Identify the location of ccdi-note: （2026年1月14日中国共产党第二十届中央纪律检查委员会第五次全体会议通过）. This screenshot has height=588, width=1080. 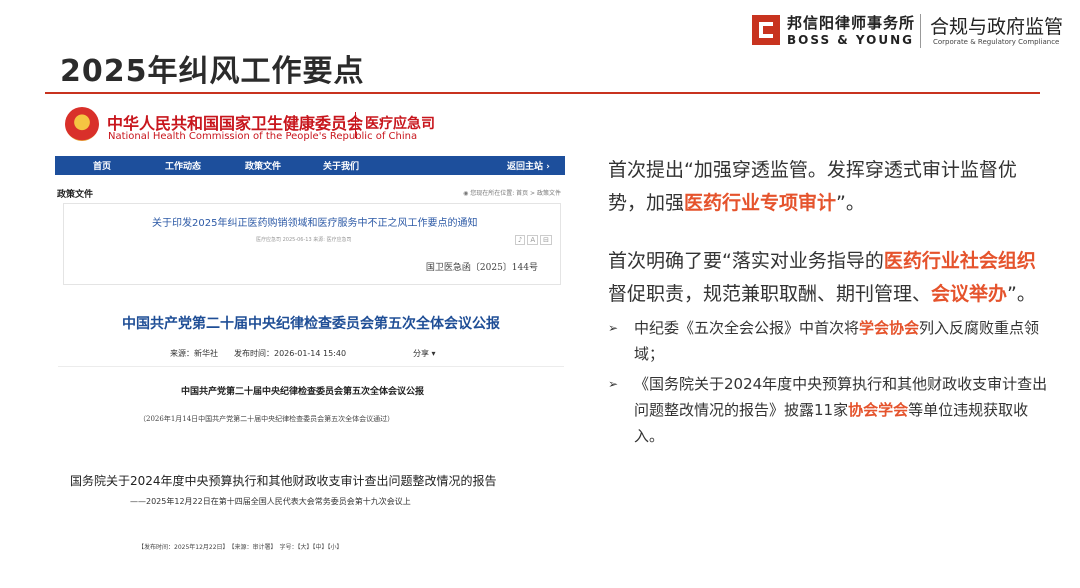
(267, 419).